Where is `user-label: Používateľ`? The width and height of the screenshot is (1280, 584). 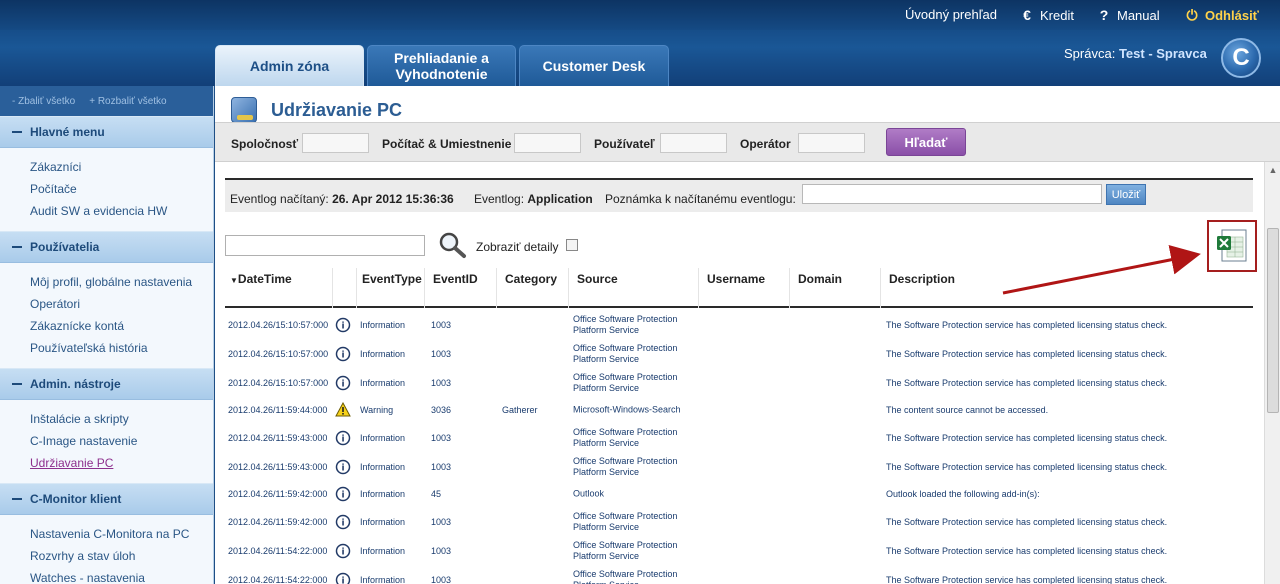
user-label: Používateľ is located at coordinates (624, 144).